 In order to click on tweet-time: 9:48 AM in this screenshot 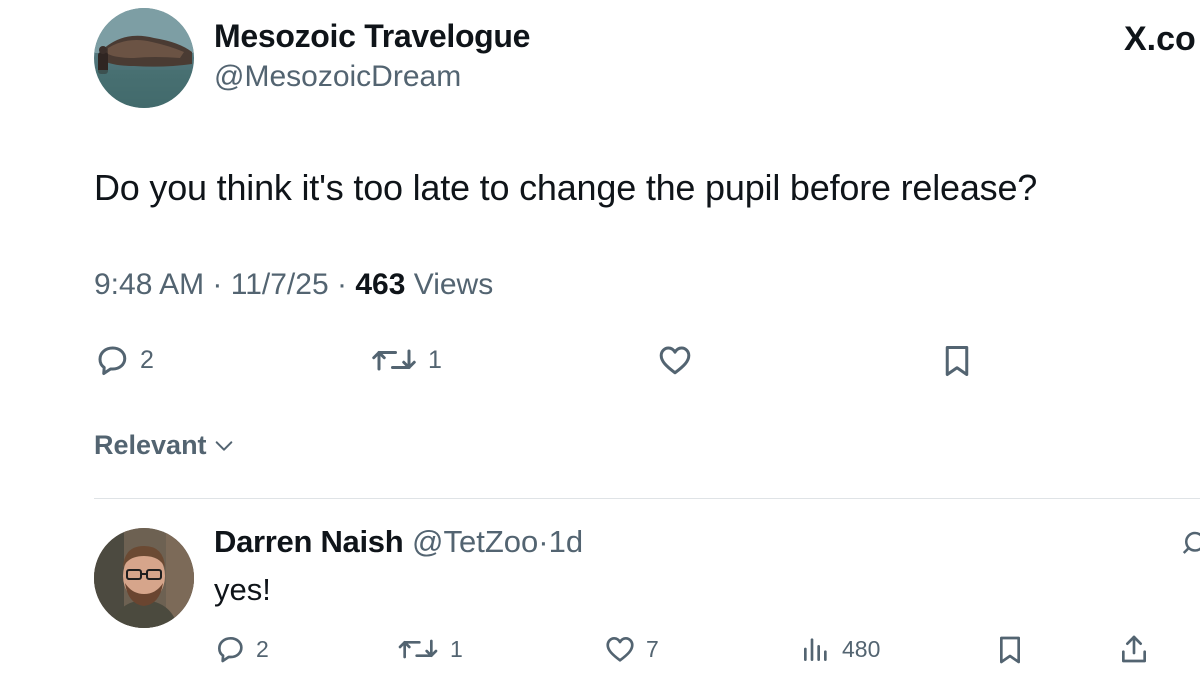, I will do `click(149, 284)`.